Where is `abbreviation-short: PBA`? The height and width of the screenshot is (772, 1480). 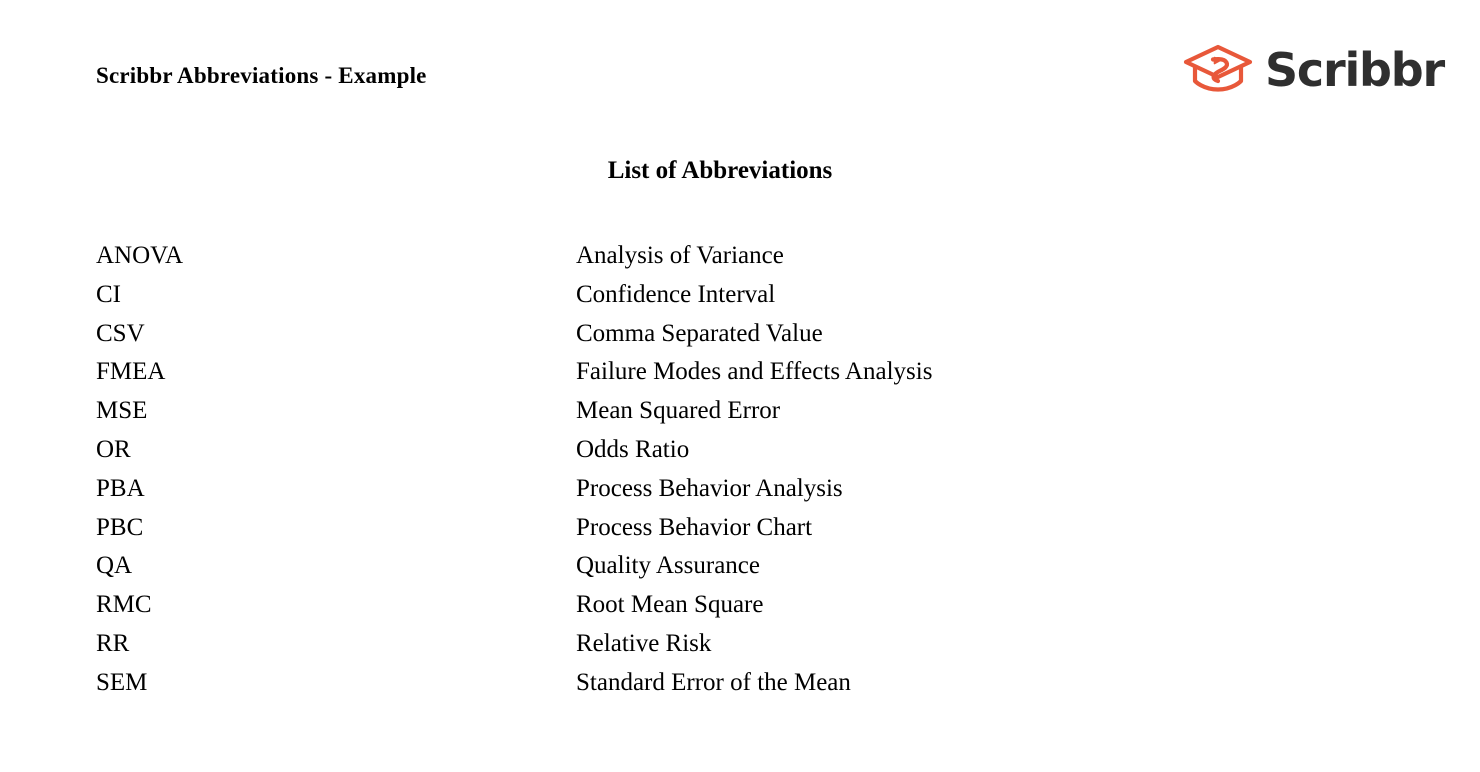
abbreviation-short: PBA is located at coordinates (120, 488).